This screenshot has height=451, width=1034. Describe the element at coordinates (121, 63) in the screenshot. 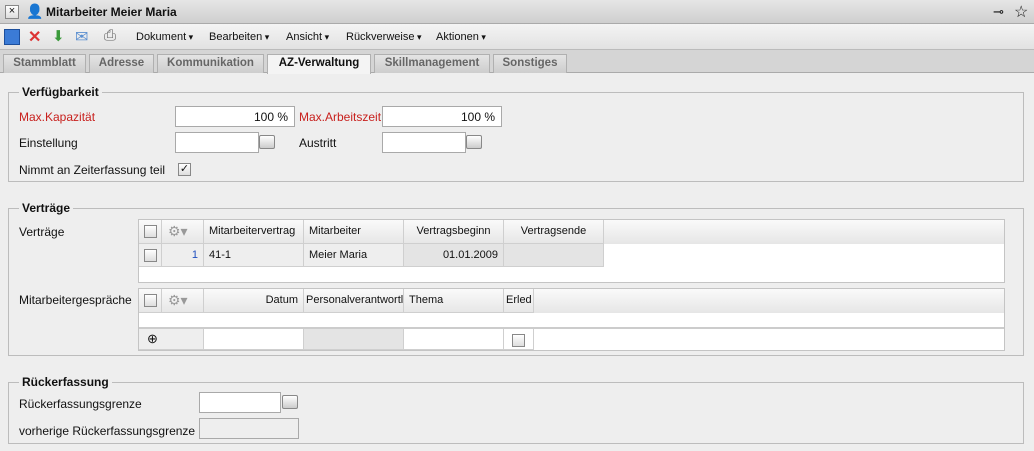

I see `tab-adresse: Adresse` at that location.